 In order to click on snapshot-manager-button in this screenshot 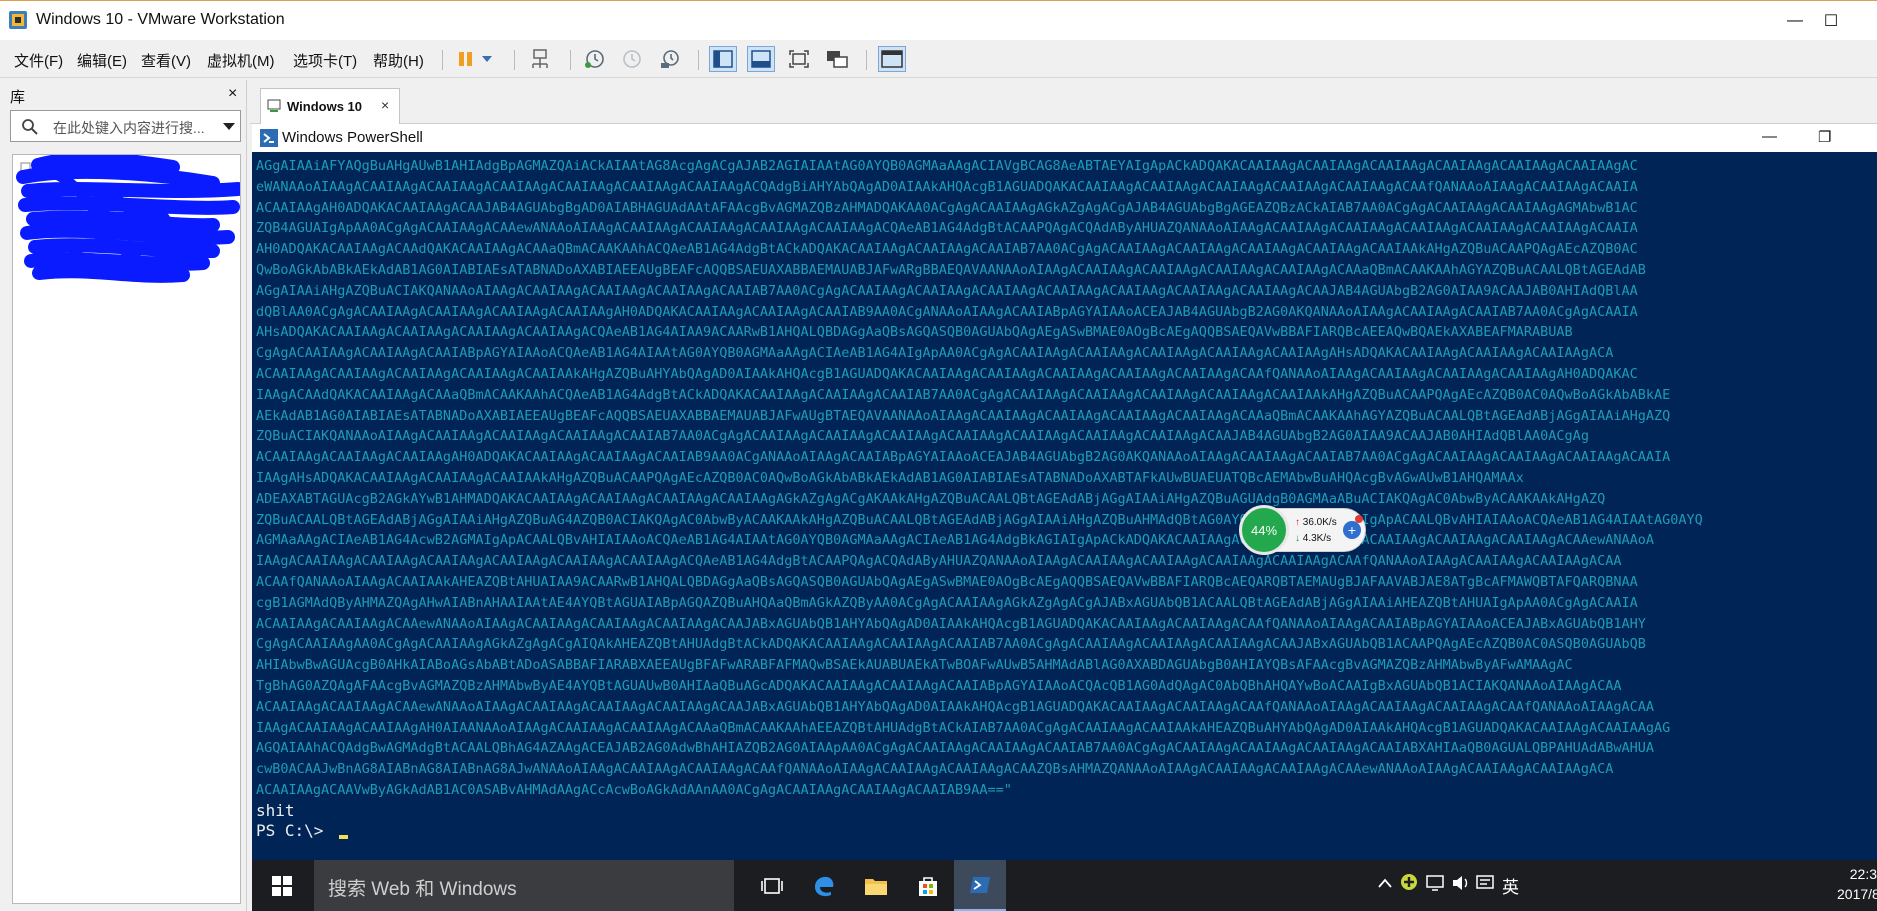, I will do `click(670, 59)`.